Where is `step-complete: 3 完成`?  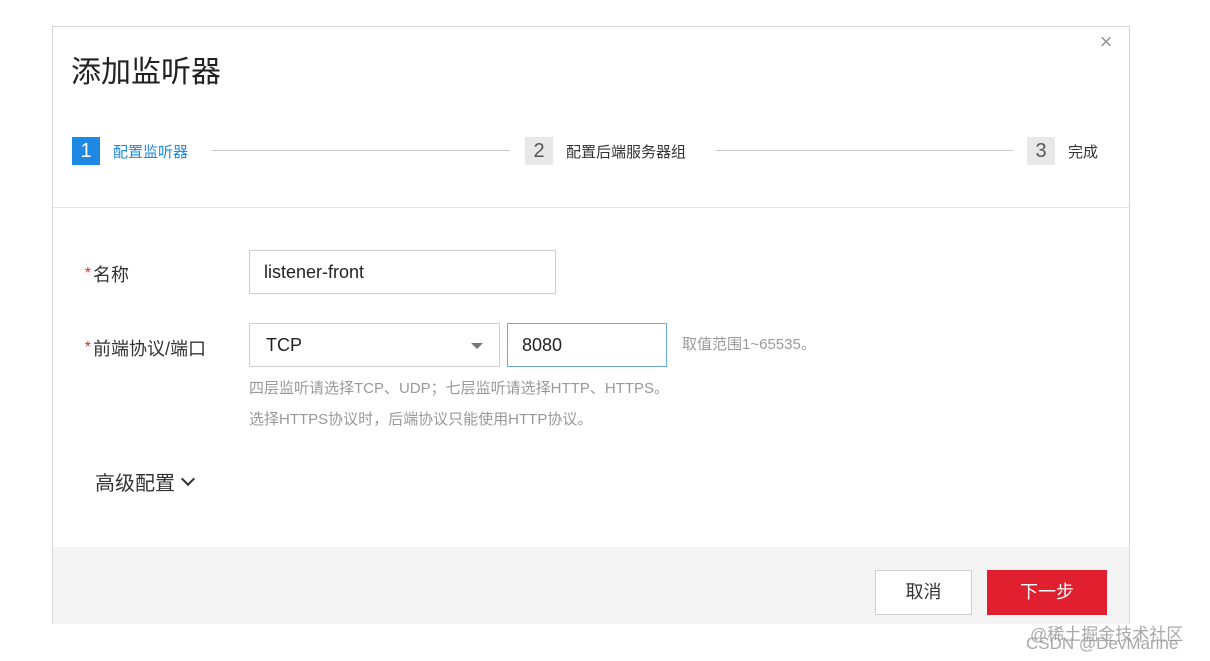 step-complete: 3 完成 is located at coordinates (1062, 151).